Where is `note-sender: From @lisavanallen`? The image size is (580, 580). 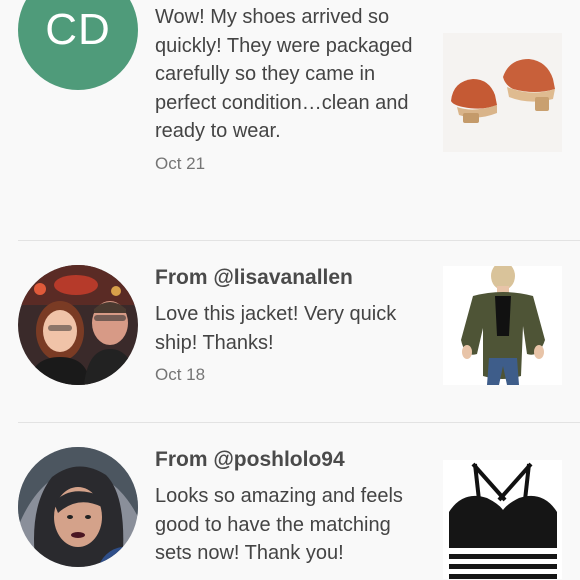
note-sender: From @lisavanallen is located at coordinates (292, 278).